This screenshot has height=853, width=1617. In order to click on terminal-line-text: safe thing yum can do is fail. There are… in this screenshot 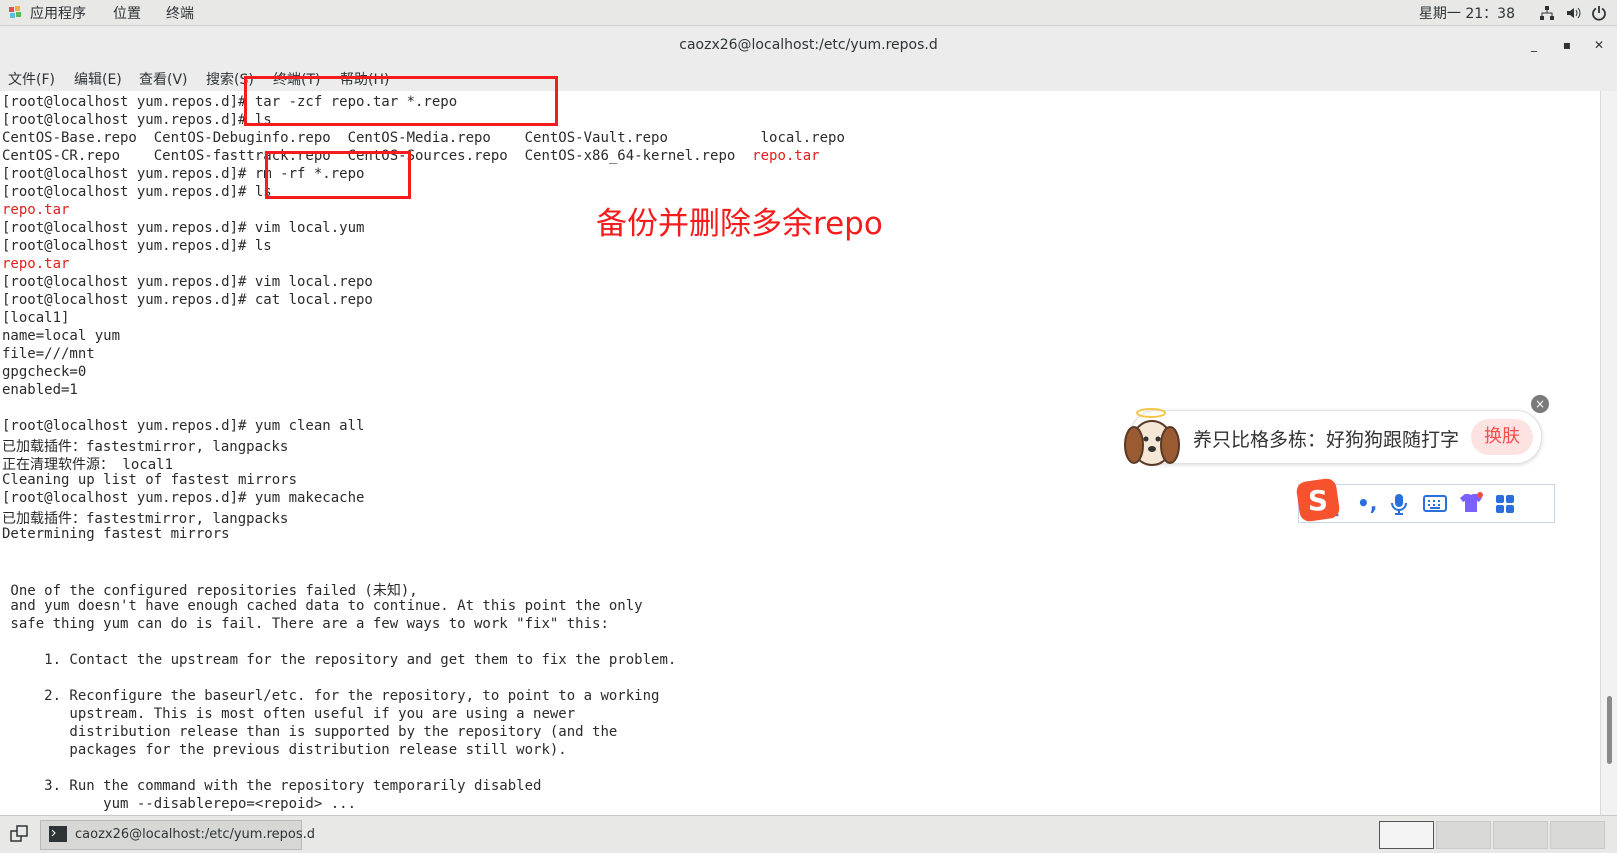, I will do `click(305, 624)`.